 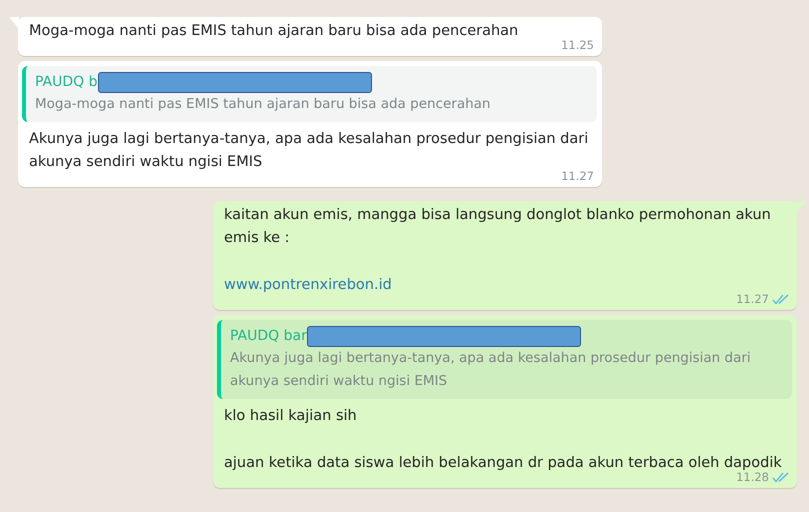 What do you see at coordinates (498, 227) in the screenshot?
I see `message-text: kaitan akun emis, mangga bisa langsung donglot blanko permohonan akun emis ke :` at bounding box center [498, 227].